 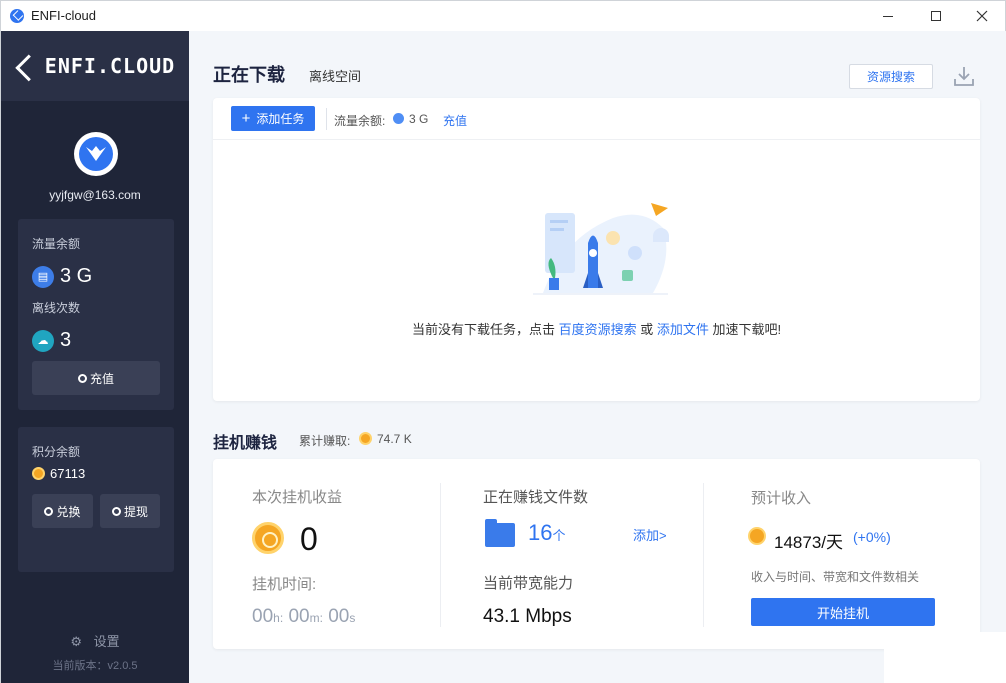 I want to click on maximize-button, so click(x=936, y=16).